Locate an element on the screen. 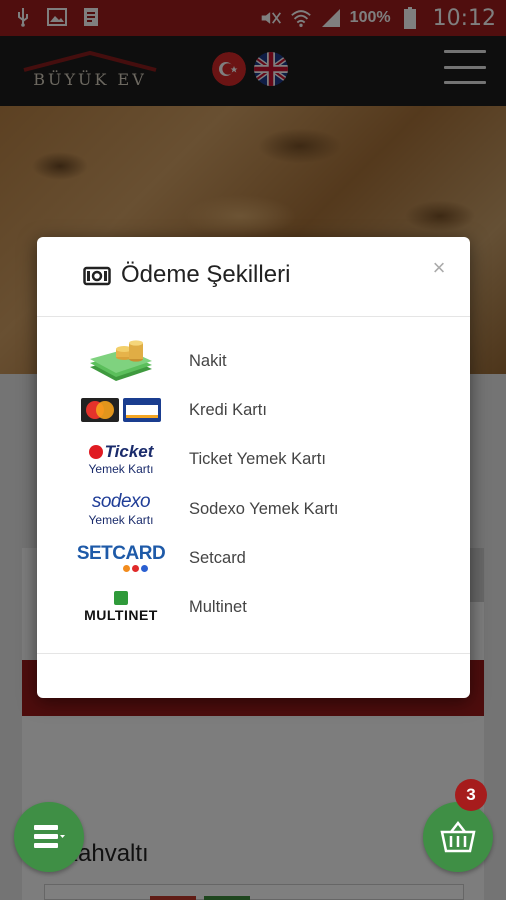  cart-button is located at coordinates (458, 837).